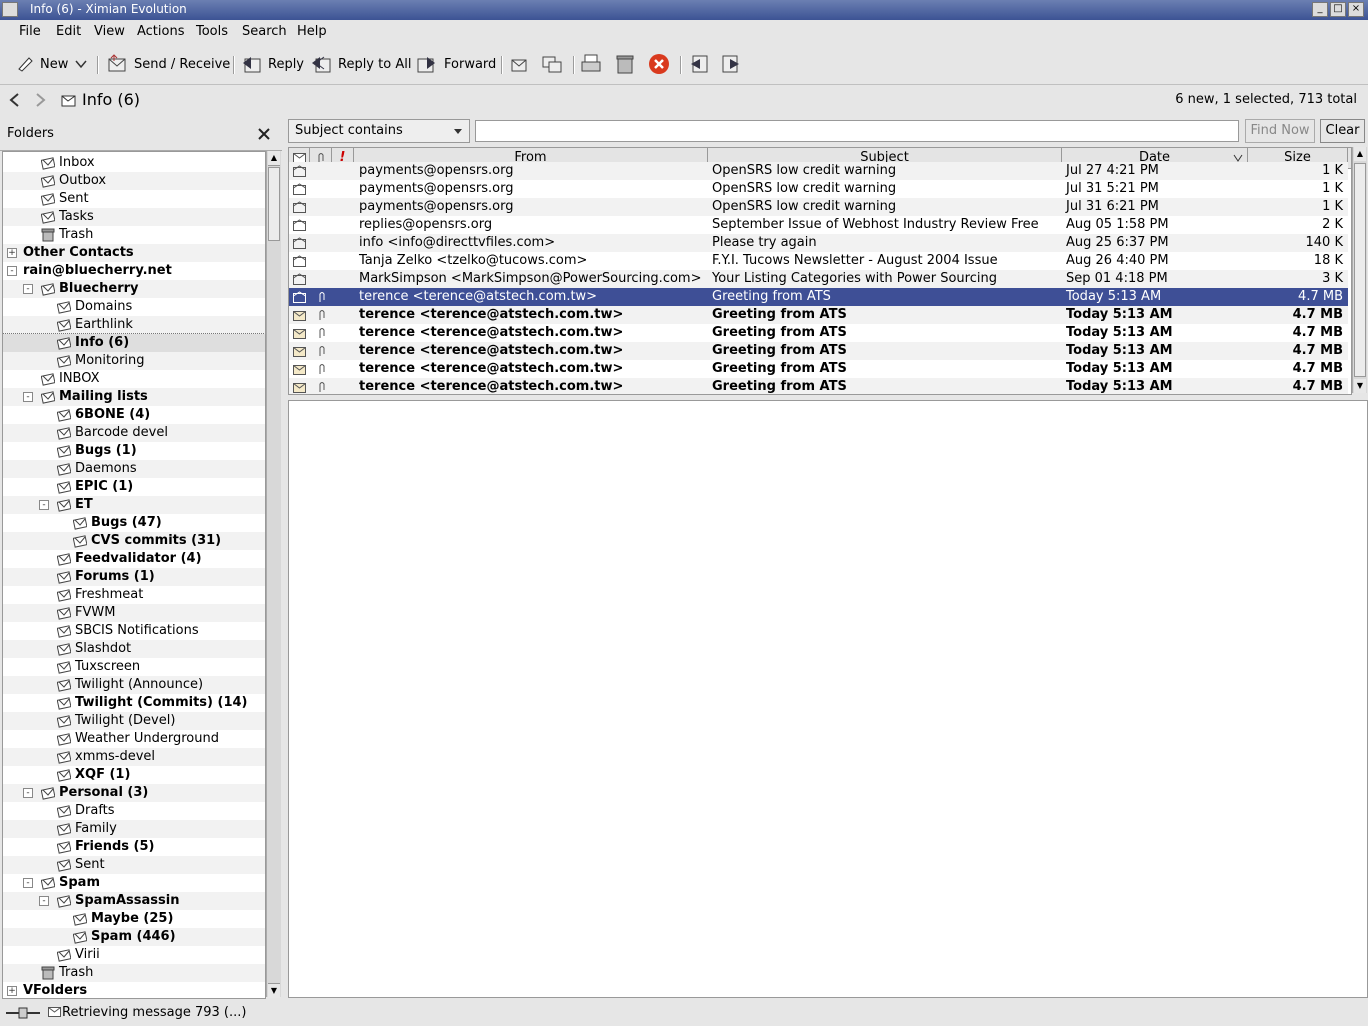 This screenshot has width=1368, height=1026. Describe the element at coordinates (134, 559) in the screenshot. I see `folder-item: Feedvalidator (4)` at that location.